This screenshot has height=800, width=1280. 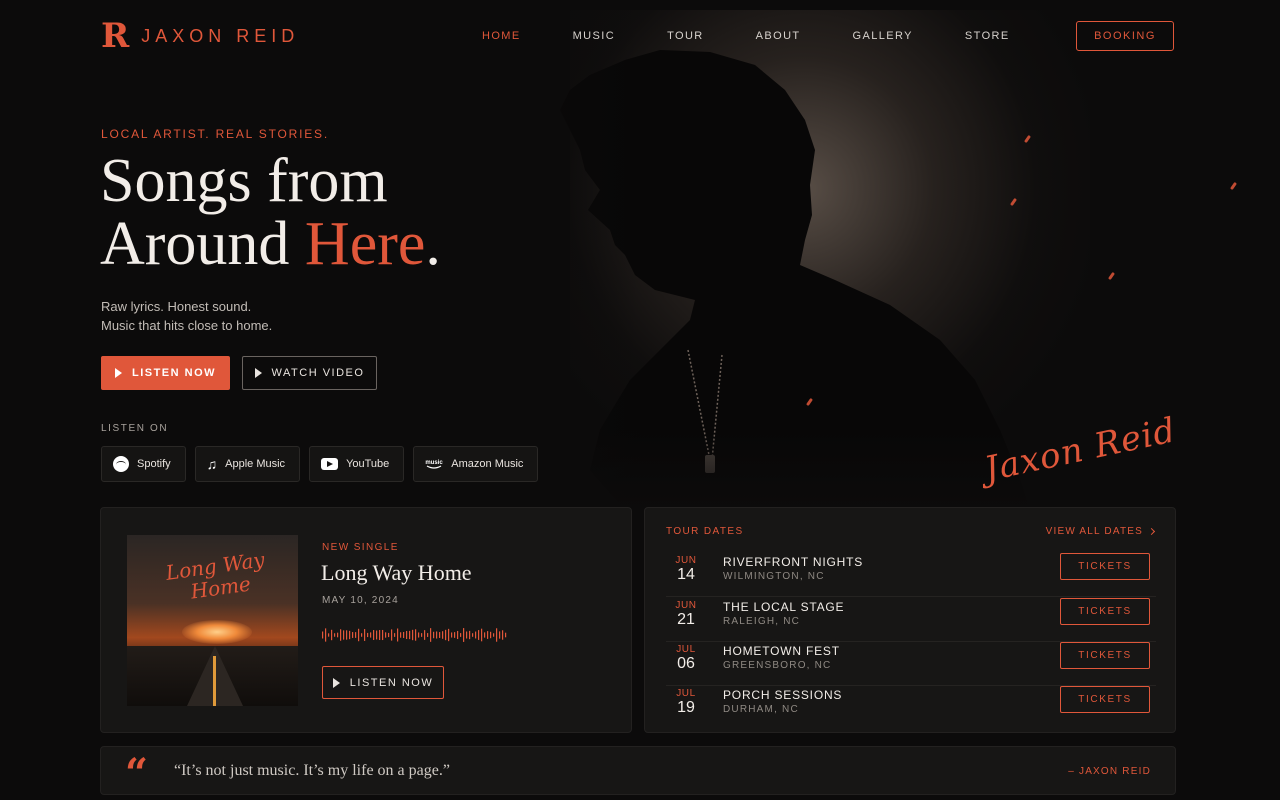 What do you see at coordinates (705, 531) in the screenshot?
I see `tour-dates-label: TOUR DATES` at bounding box center [705, 531].